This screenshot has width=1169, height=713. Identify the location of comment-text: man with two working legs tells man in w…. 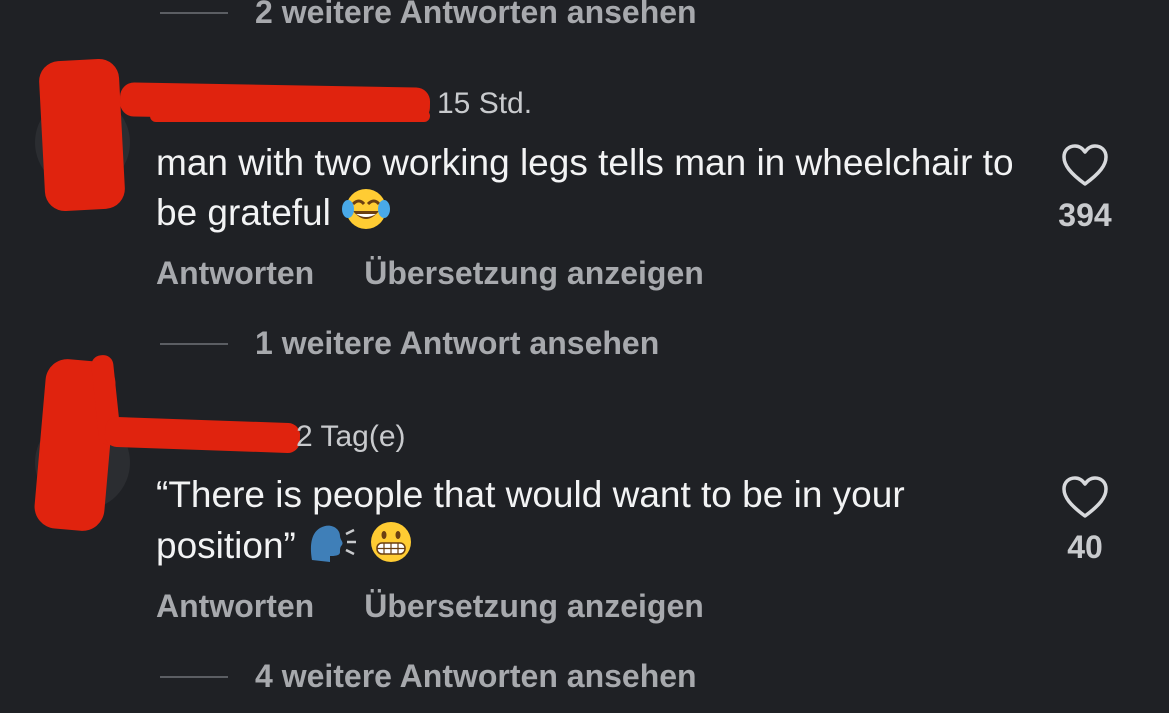
(586, 191).